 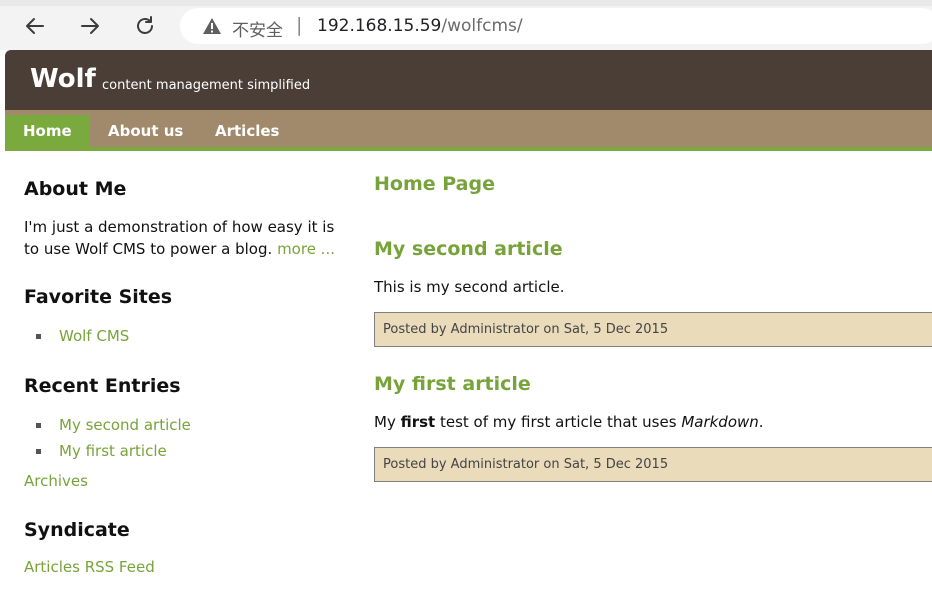 What do you see at coordinates (556, 26) in the screenshot?
I see `address-bar: 不安全 | 192.168.15.59/wolfcms/` at bounding box center [556, 26].